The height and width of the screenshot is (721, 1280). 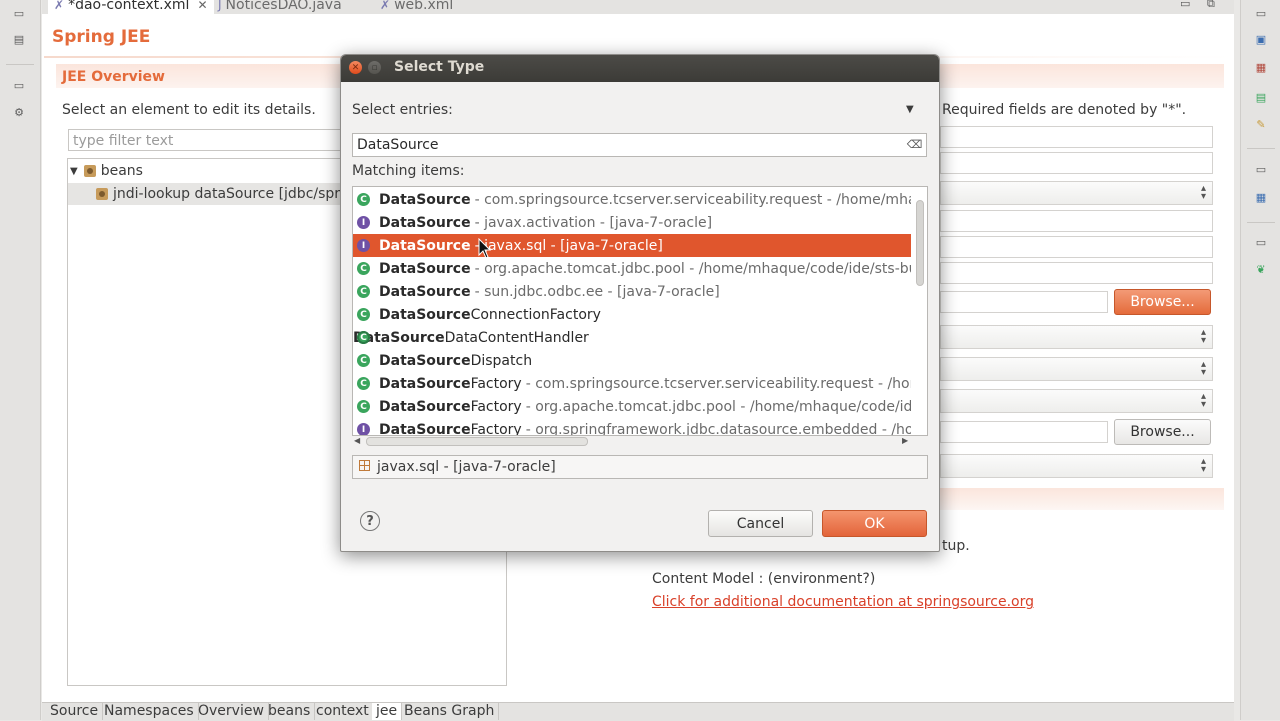 I want to click on tree-node-beans: ▼ beans, so click(x=106, y=171).